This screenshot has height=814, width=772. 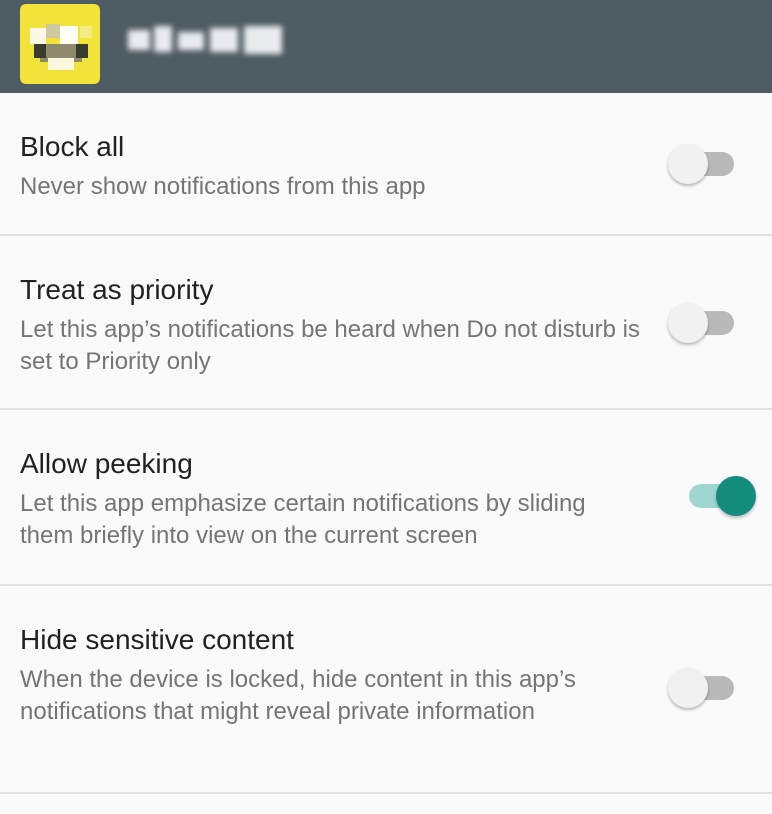 I want to click on allow-peeking-toggle, so click(x=721, y=496).